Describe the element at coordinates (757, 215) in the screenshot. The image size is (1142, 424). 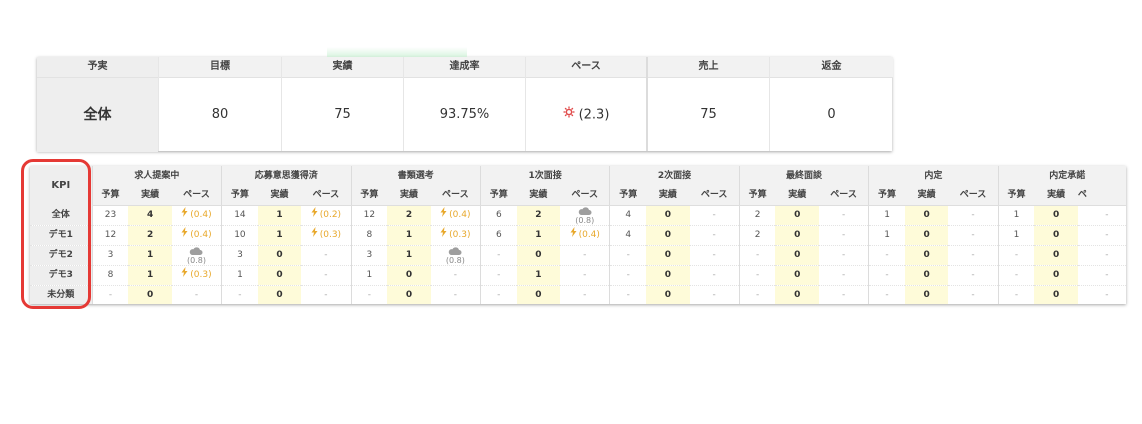
I see `budget-cell: 2` at that location.